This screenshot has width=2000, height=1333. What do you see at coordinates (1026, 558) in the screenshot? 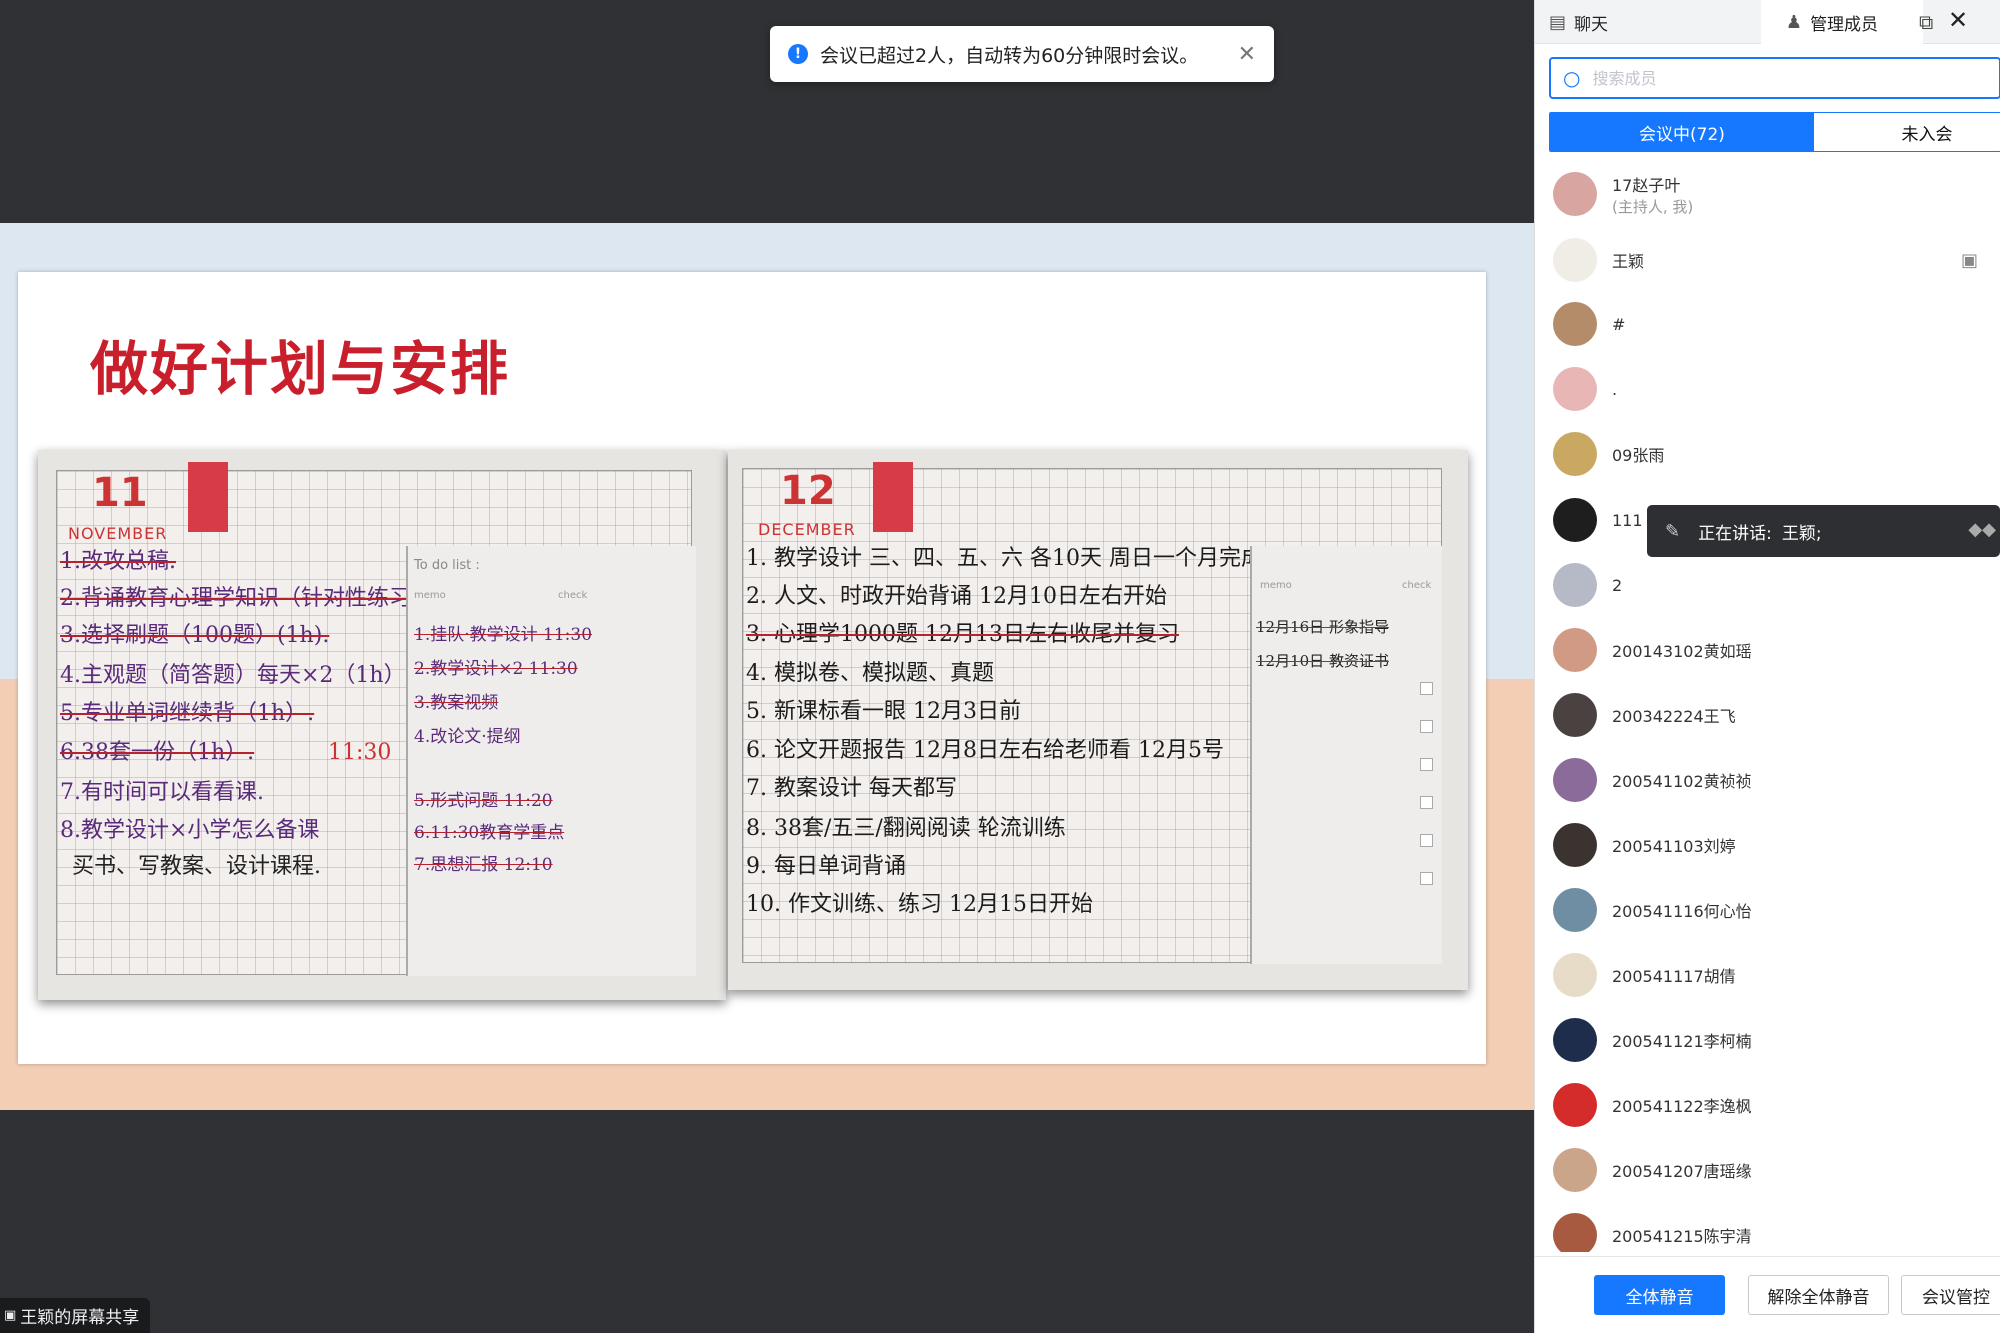
I see `list-item: 1. 教学设计 三、四、五、六 各10天 周日一个月完成五科` at bounding box center [1026, 558].